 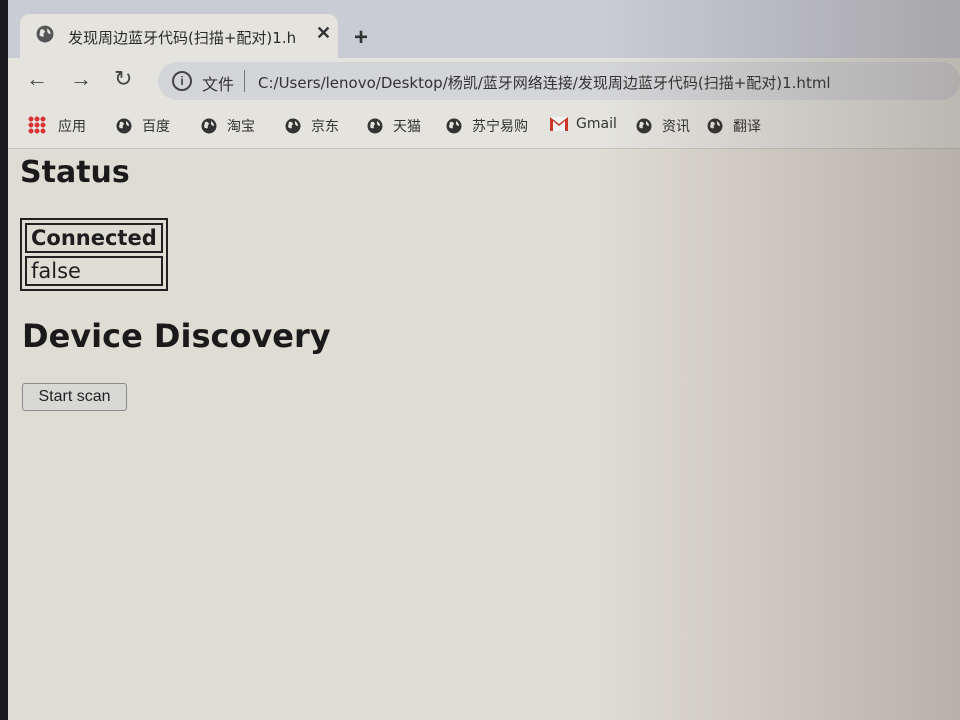 What do you see at coordinates (484, 29) in the screenshot?
I see `tab-strip: 发现周边蓝牙代码(扫描+配对)1.h ✕ +` at bounding box center [484, 29].